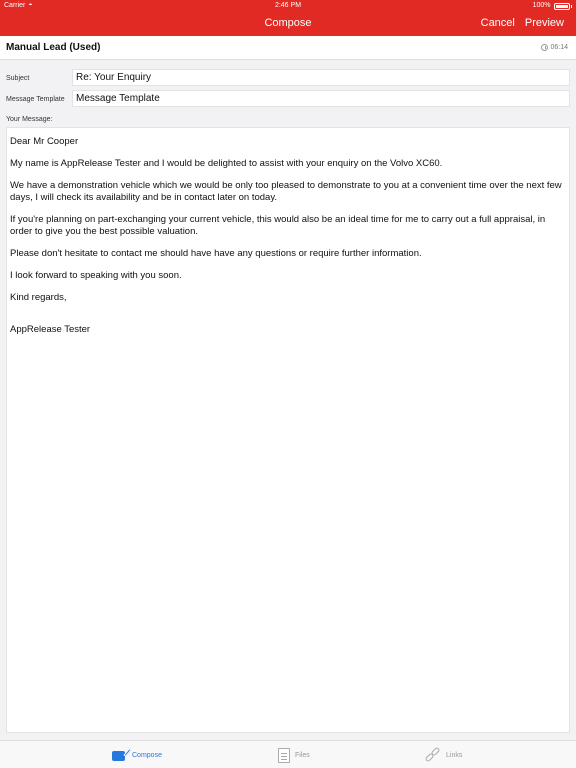 The image size is (576, 768). What do you see at coordinates (522, 23) in the screenshot?
I see `nav-actions: Cancel Preview` at bounding box center [522, 23].